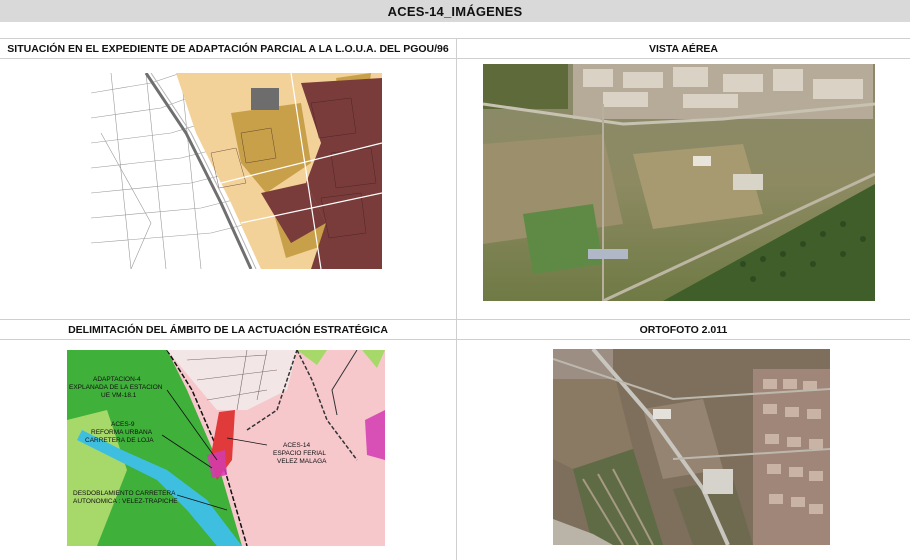  Describe the element at coordinates (124, 493) in the screenshot. I see `label-desdoblamiento-line1: DESDOBLAMIENTO CARRETERA` at that location.